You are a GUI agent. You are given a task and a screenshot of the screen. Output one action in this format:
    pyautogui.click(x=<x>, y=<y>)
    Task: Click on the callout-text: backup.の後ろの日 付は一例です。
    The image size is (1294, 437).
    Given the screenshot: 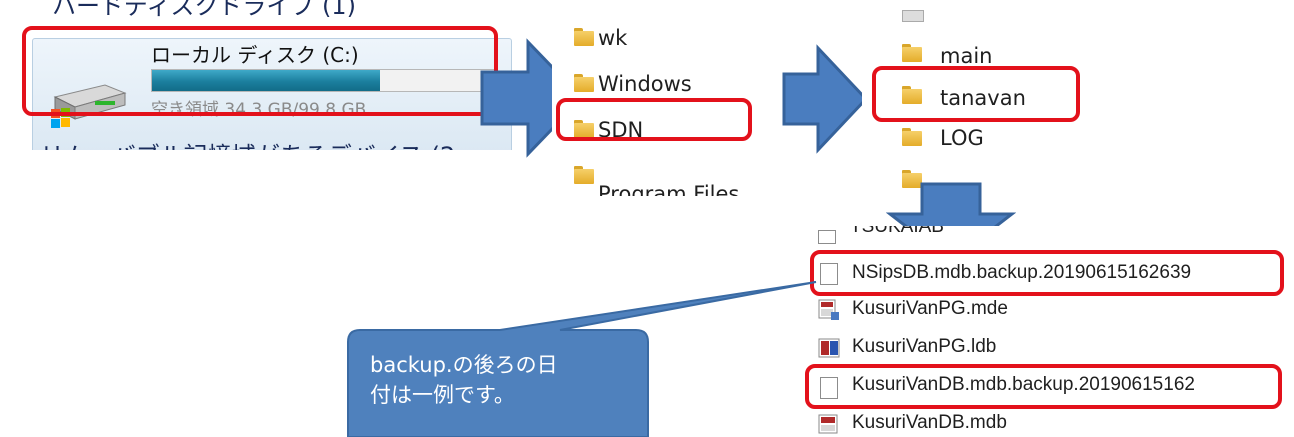 What is the action you would take?
    pyautogui.click(x=505, y=380)
    